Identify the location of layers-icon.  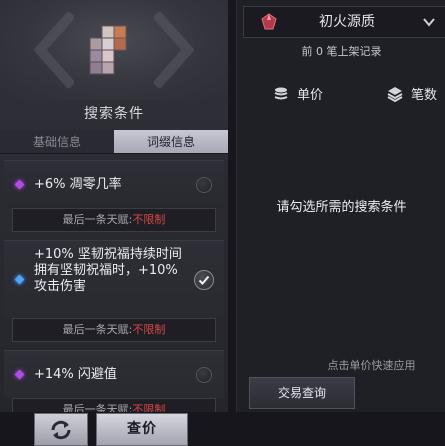
(395, 95).